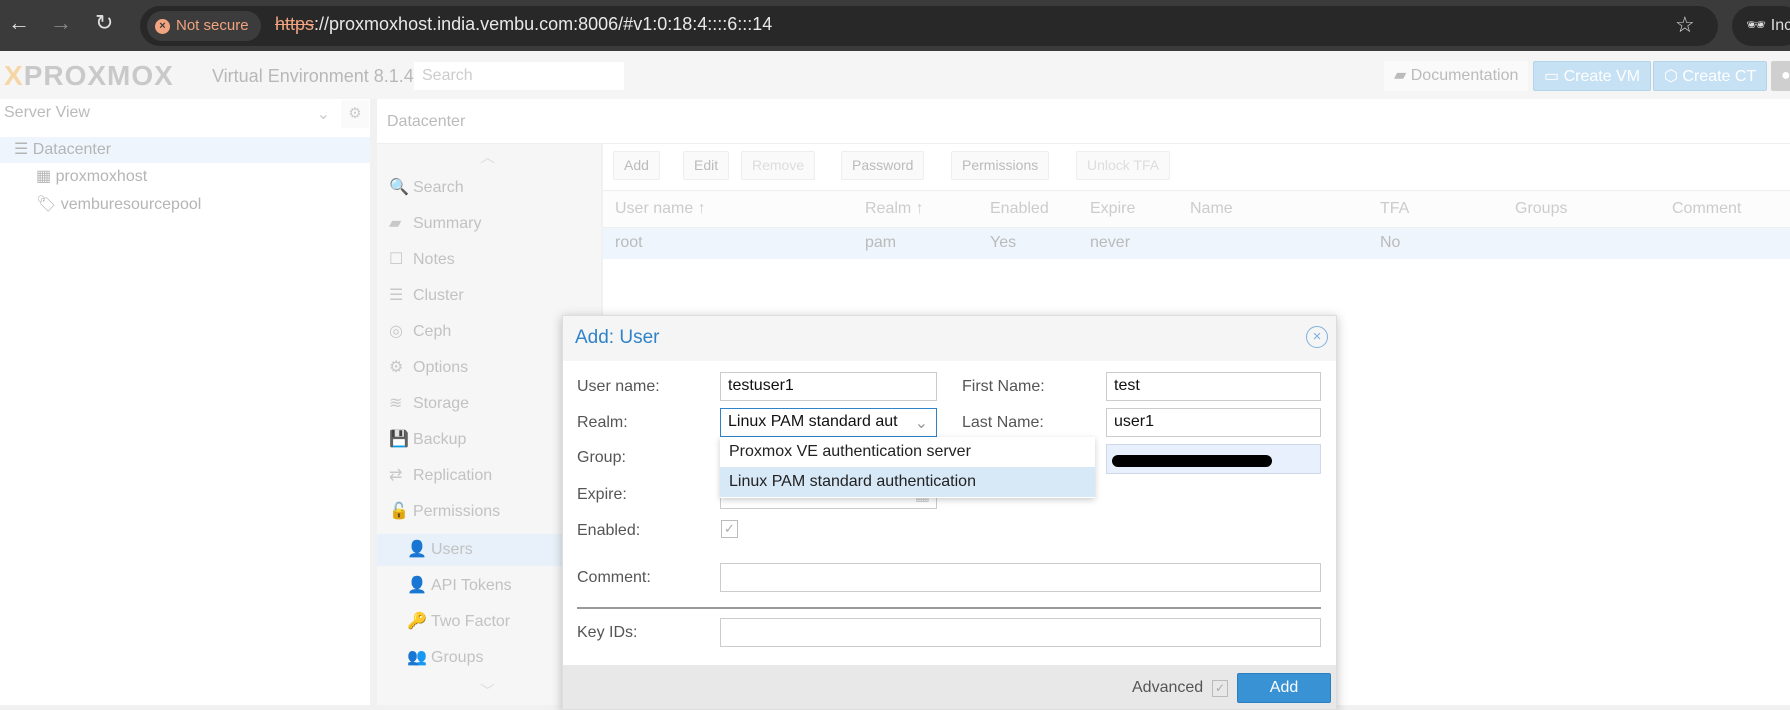 The image size is (1790, 710). Describe the element at coordinates (1220, 688) in the screenshot. I see `advanced-checkbox: ✓` at that location.